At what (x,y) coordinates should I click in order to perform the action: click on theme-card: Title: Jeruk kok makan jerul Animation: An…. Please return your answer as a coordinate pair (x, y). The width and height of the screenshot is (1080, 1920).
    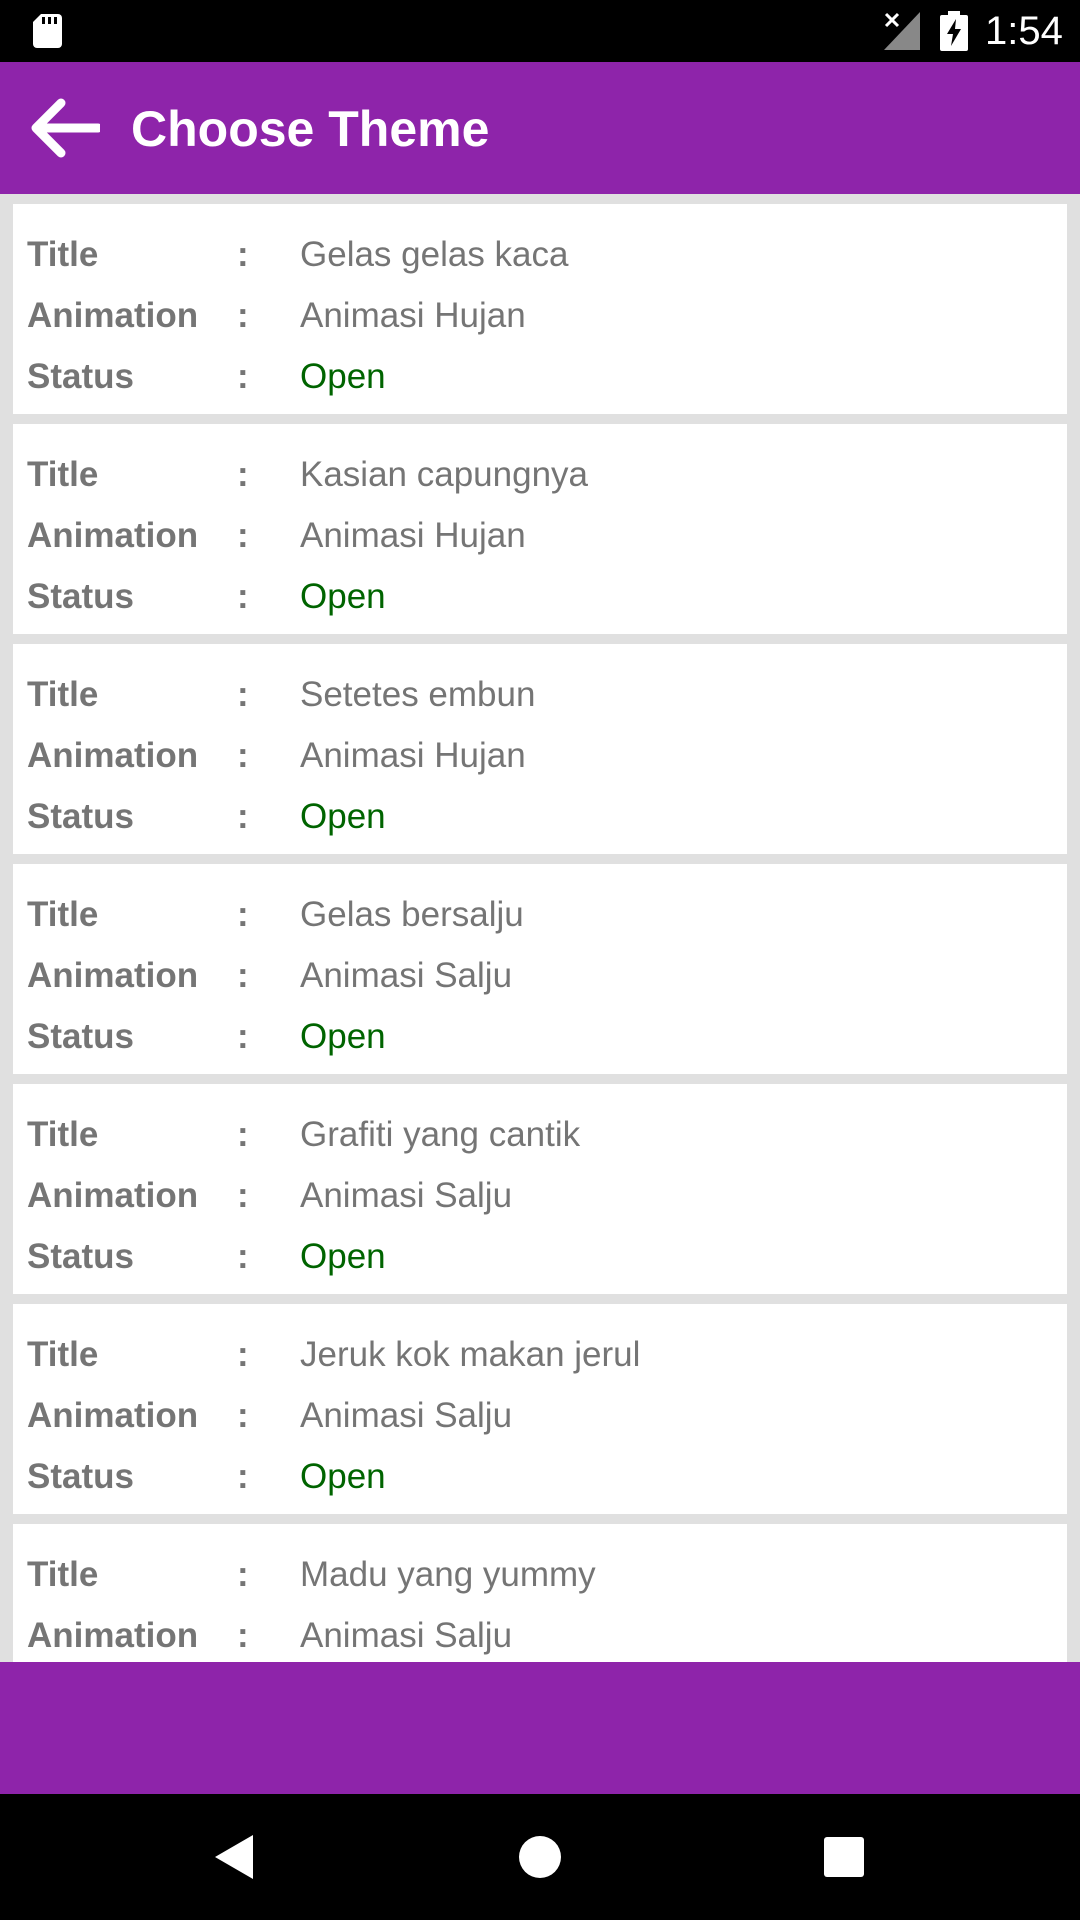
    Looking at the image, I should click on (540, 1409).